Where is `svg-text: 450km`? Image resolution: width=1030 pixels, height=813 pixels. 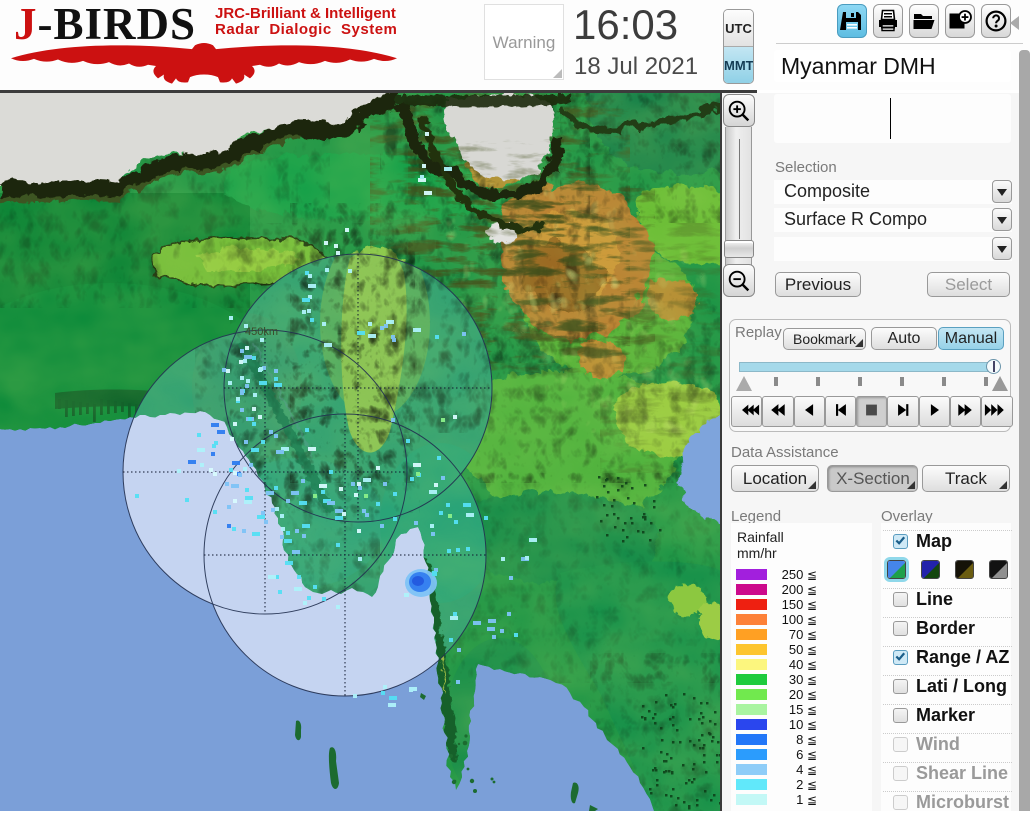 svg-text: 450km is located at coordinates (261, 332).